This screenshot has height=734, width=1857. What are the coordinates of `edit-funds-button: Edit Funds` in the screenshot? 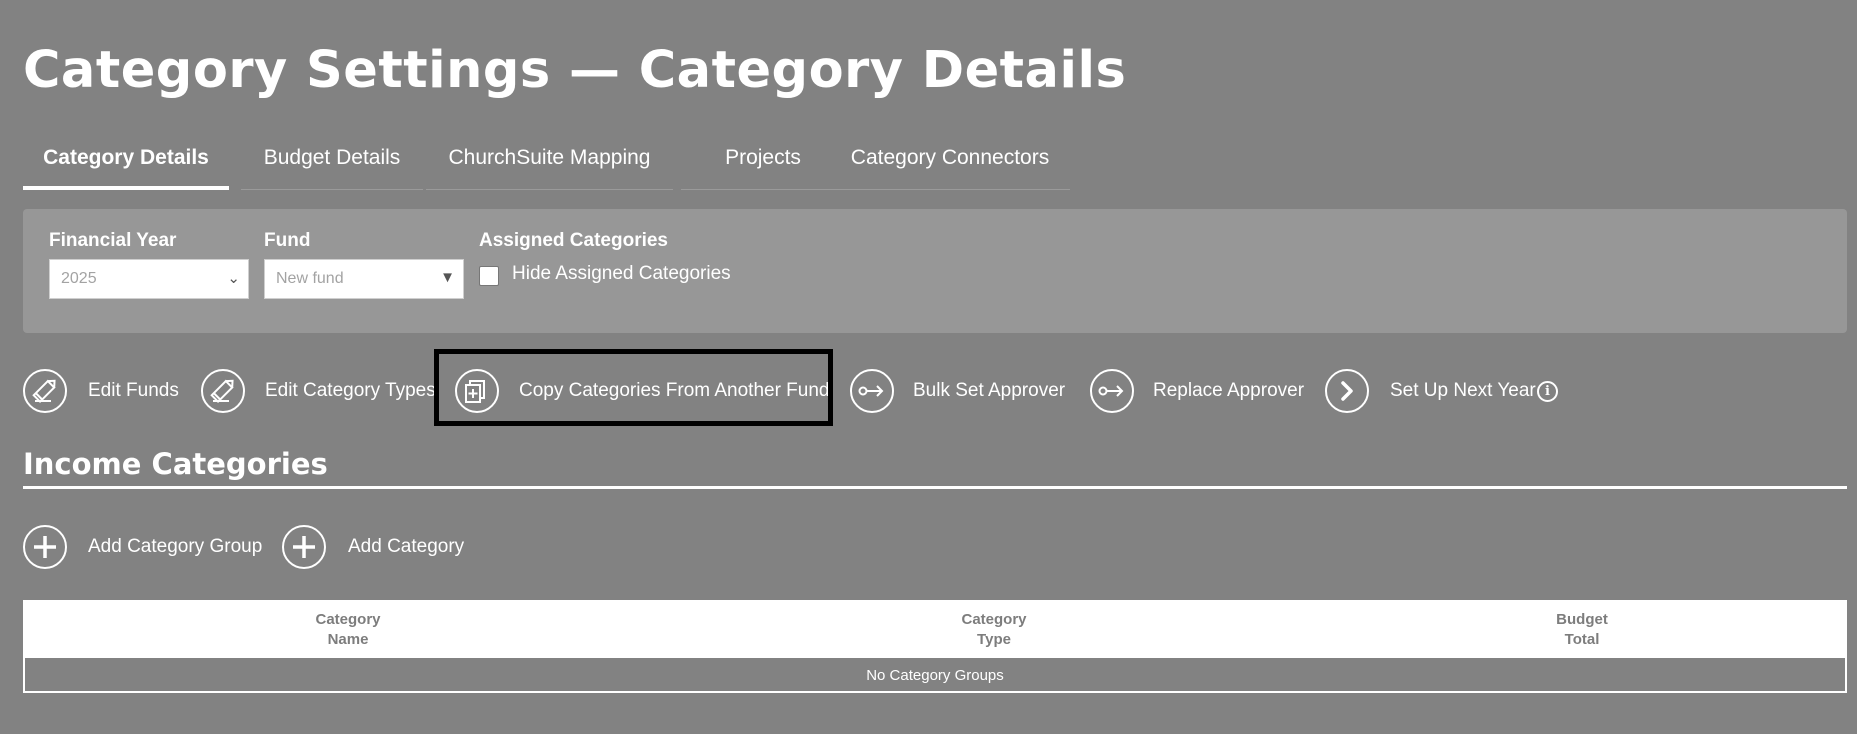 It's located at (103, 393).